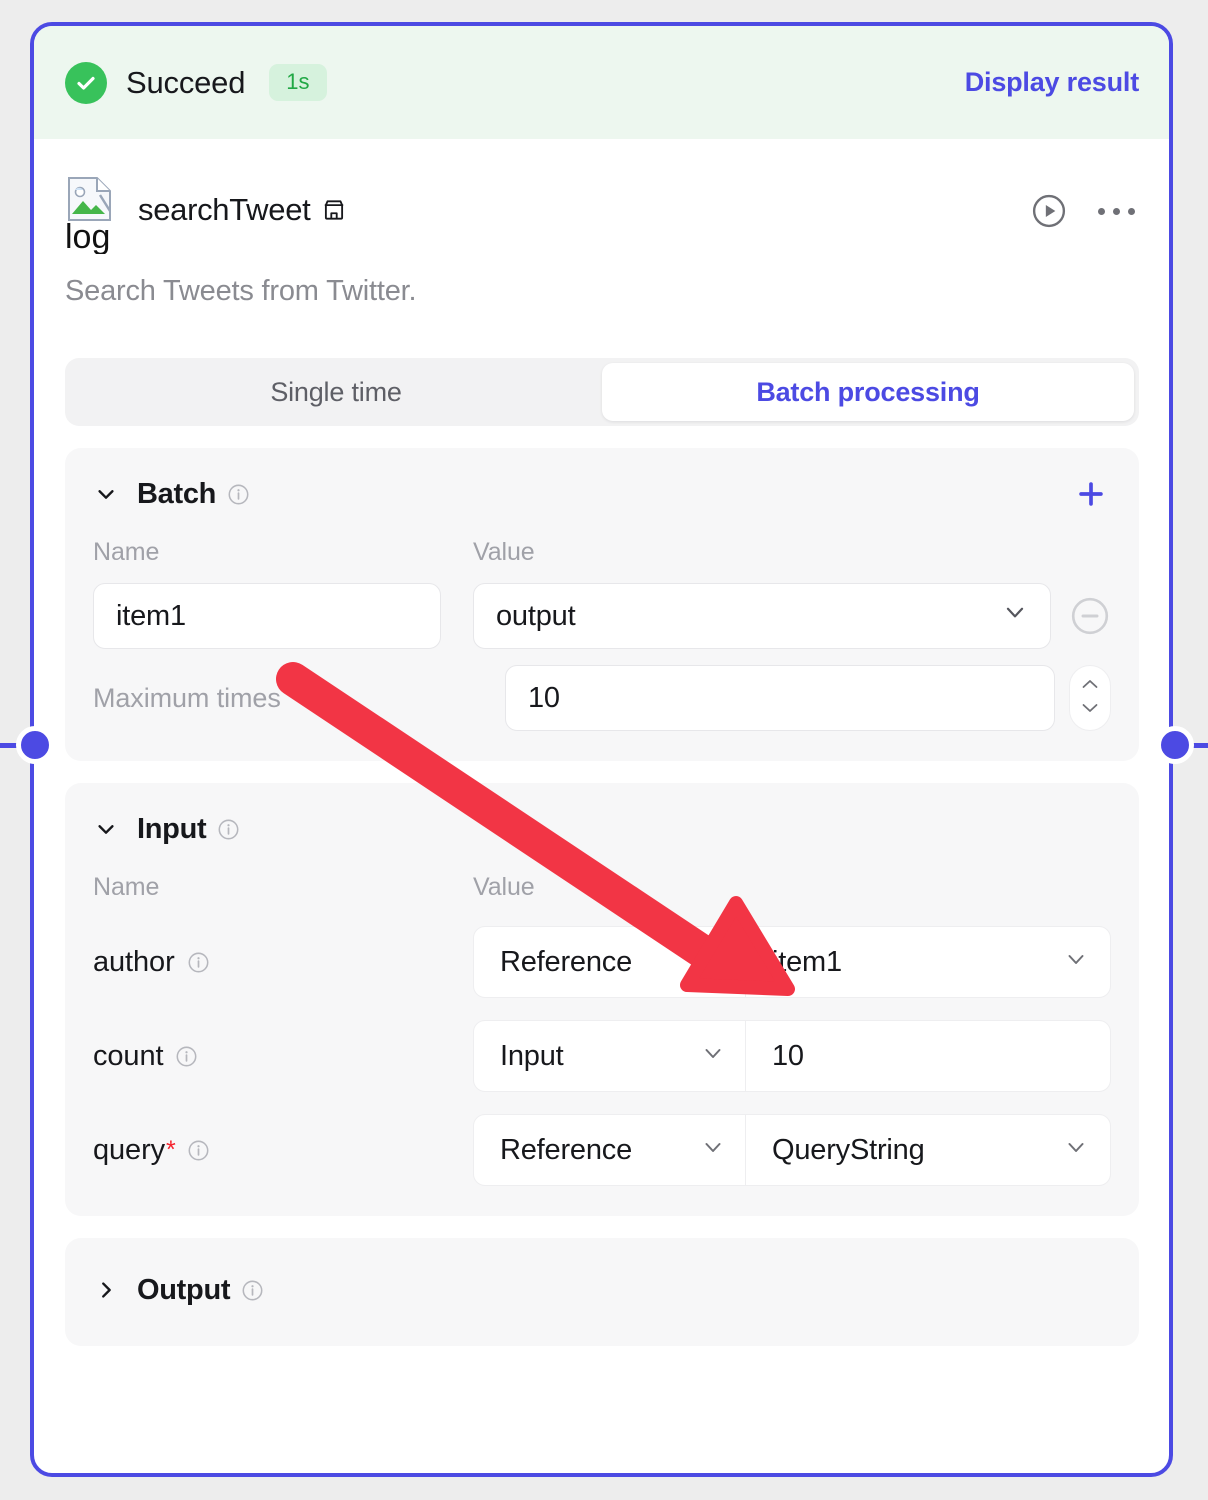  What do you see at coordinates (186, 82) in the screenshot?
I see `status-label: Succeed` at bounding box center [186, 82].